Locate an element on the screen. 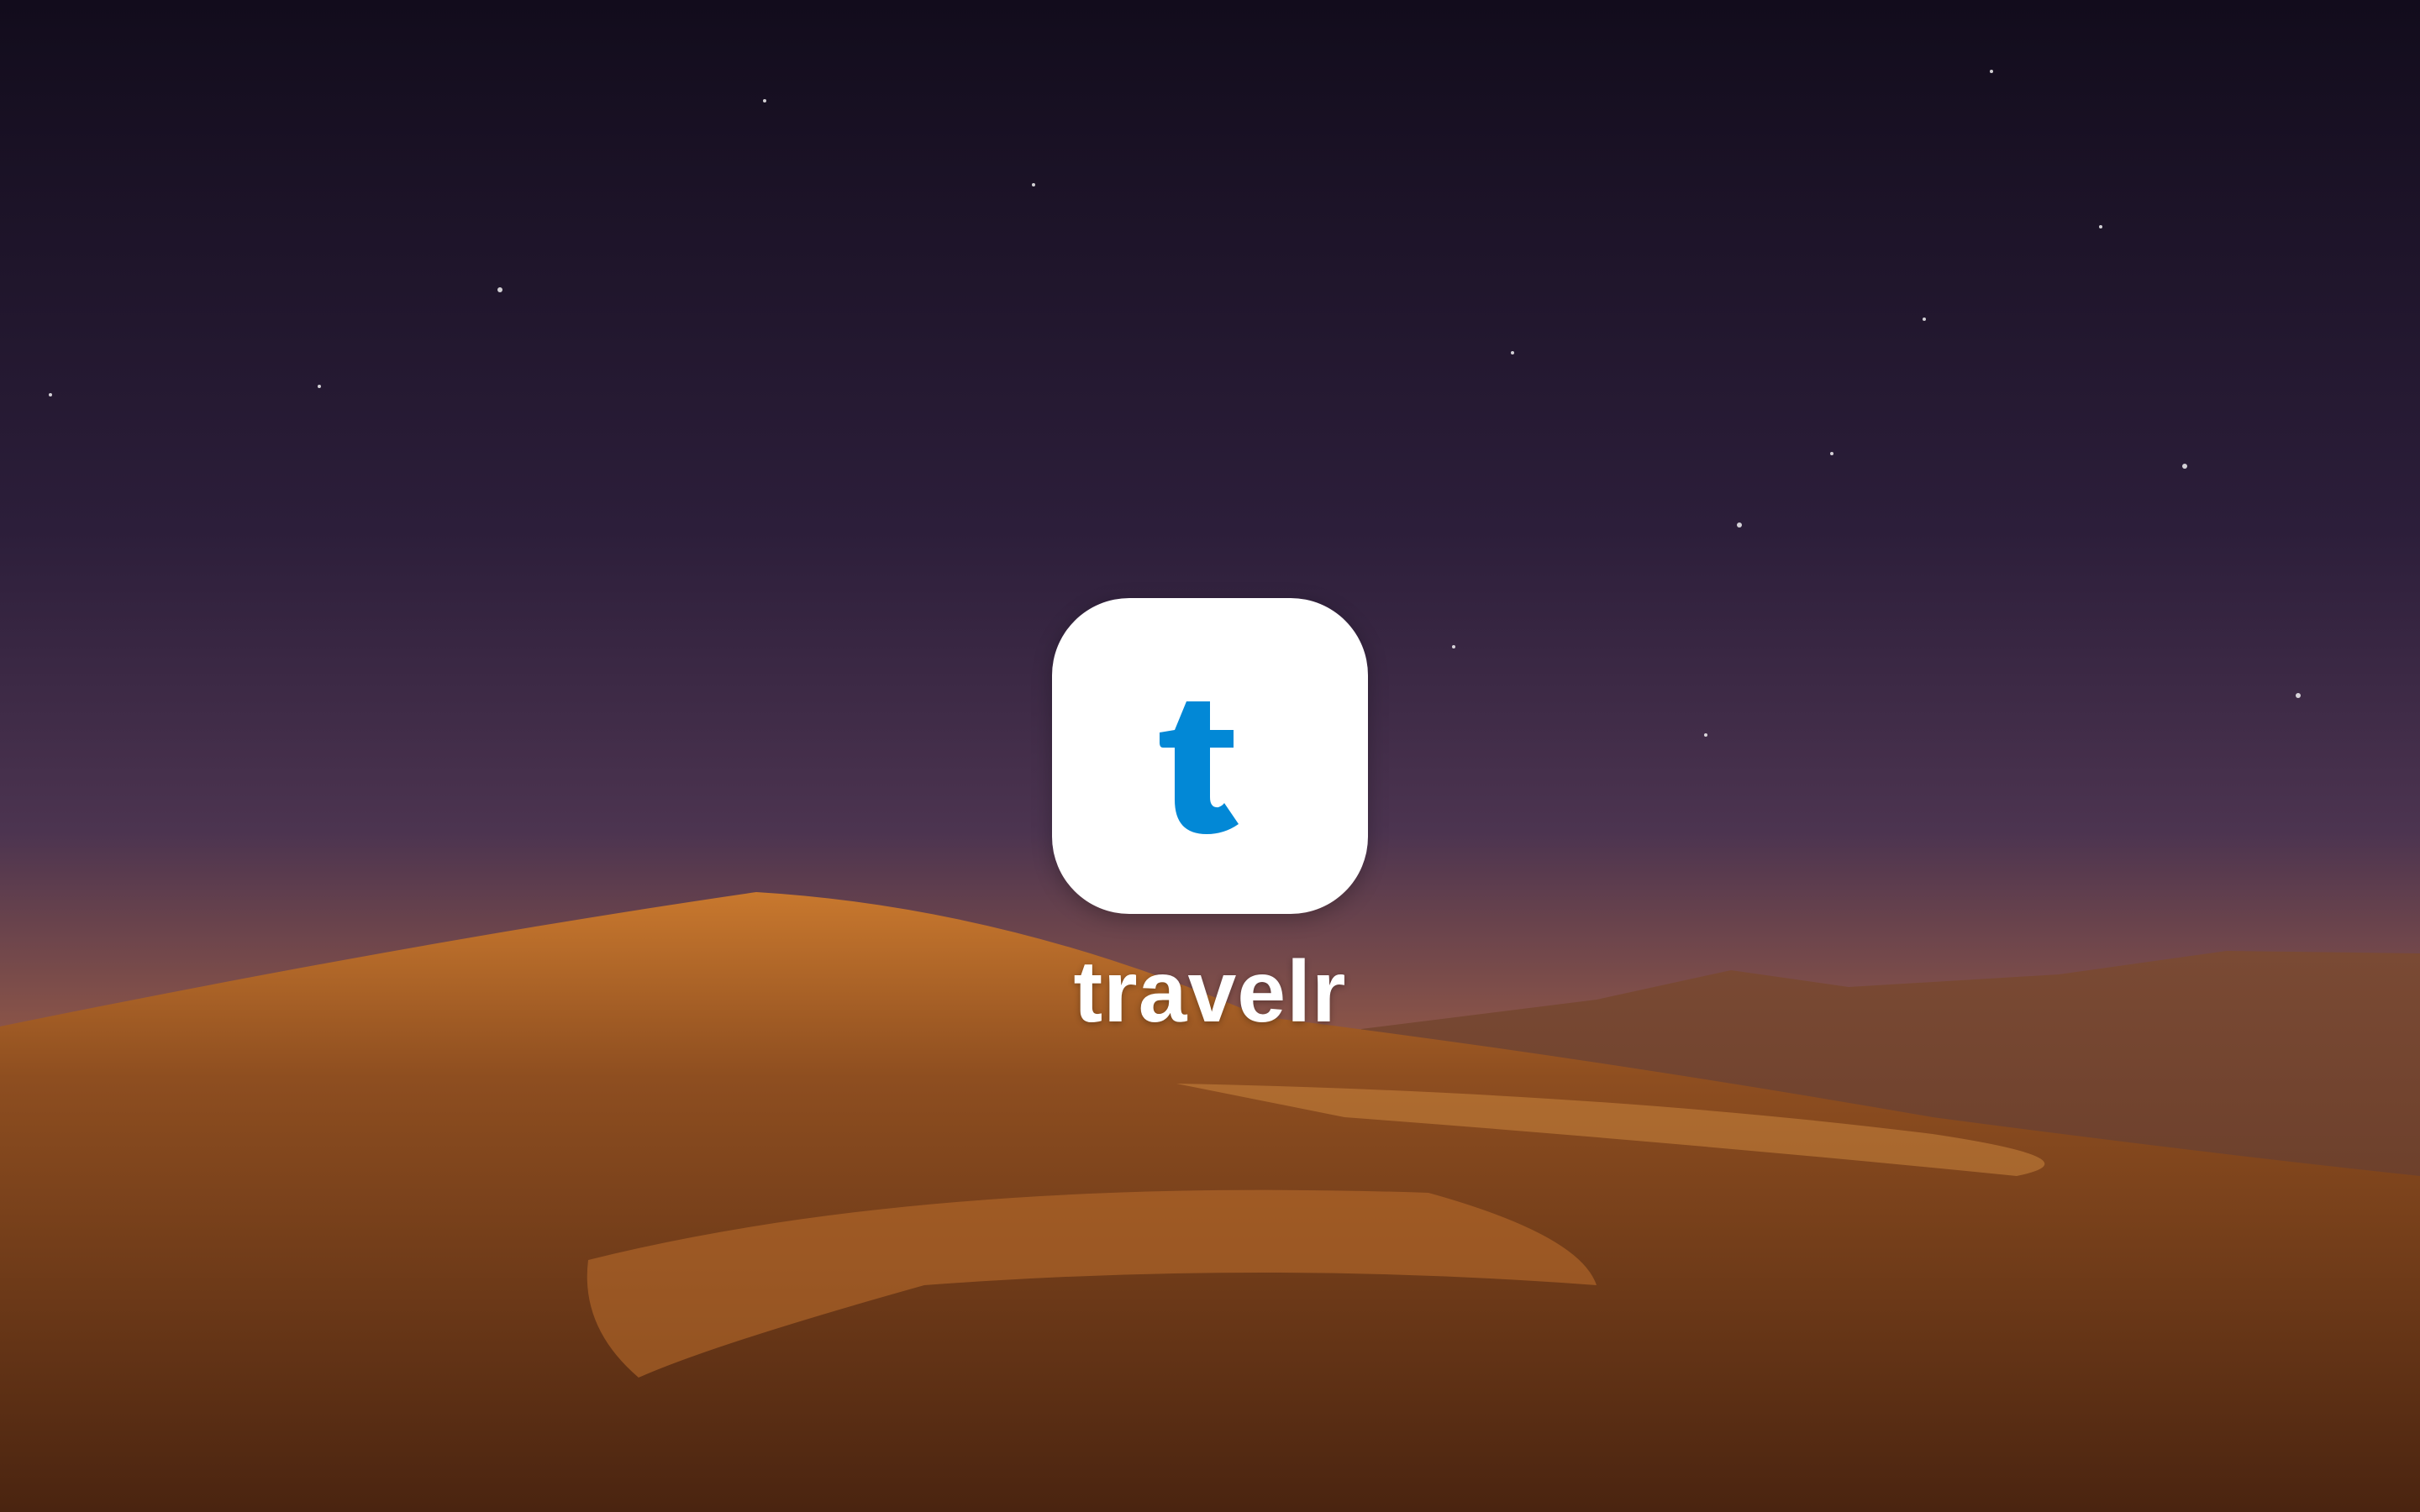 This screenshot has height=1512, width=2420. travelr-app-icon is located at coordinates (1210, 756).